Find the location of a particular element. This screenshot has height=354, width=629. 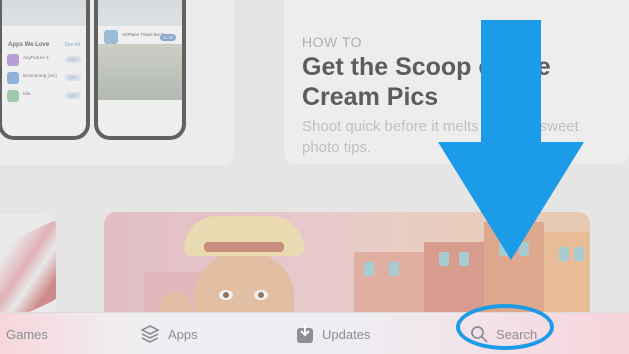

download-tray-icon is located at coordinates (305, 334).